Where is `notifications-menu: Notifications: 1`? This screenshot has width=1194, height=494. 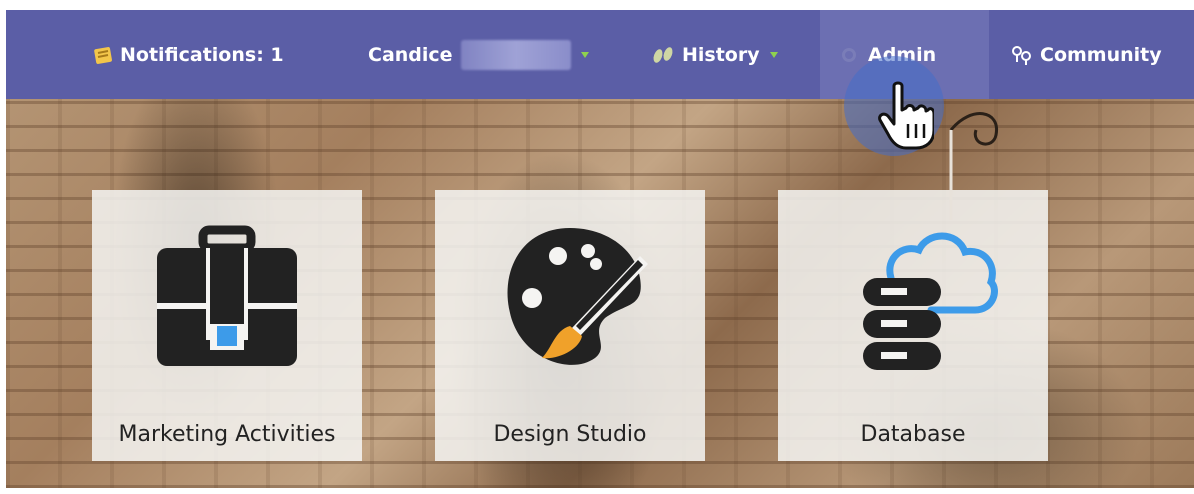 notifications-menu: Notifications: 1 is located at coordinates (188, 54).